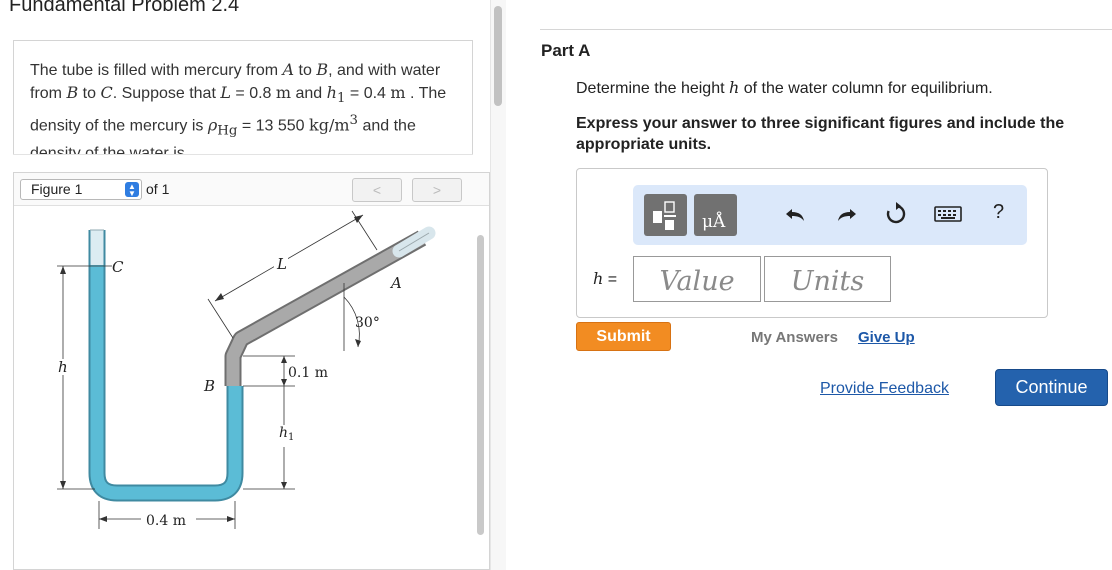  Describe the element at coordinates (846, 214) in the screenshot. I see `redo-icon` at that location.